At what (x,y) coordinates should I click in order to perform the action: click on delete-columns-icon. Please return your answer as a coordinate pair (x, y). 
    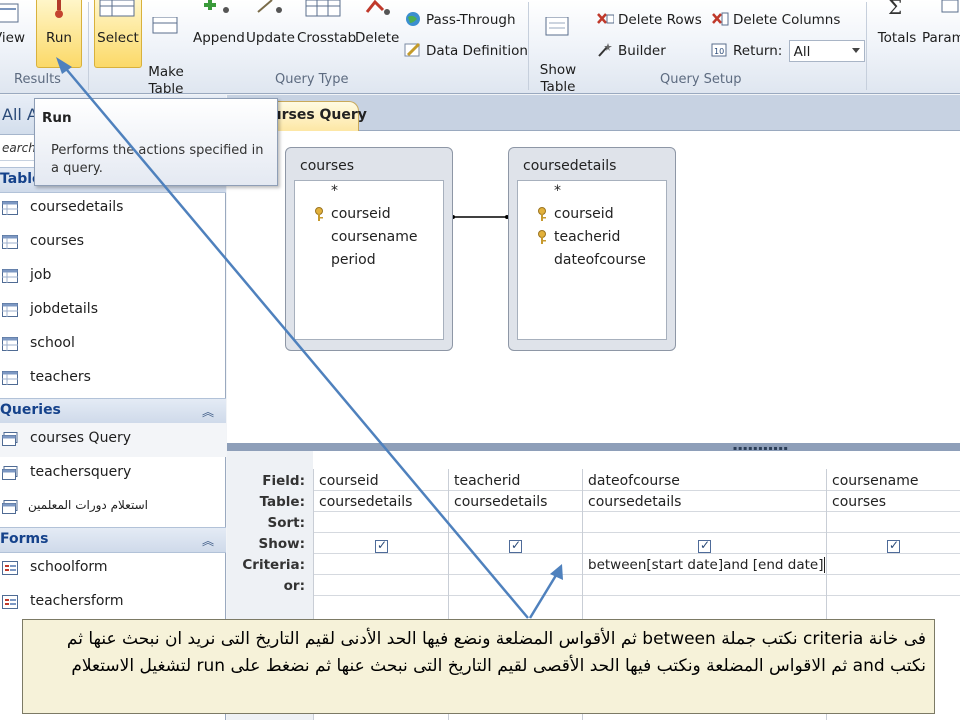
    Looking at the image, I should click on (720, 19).